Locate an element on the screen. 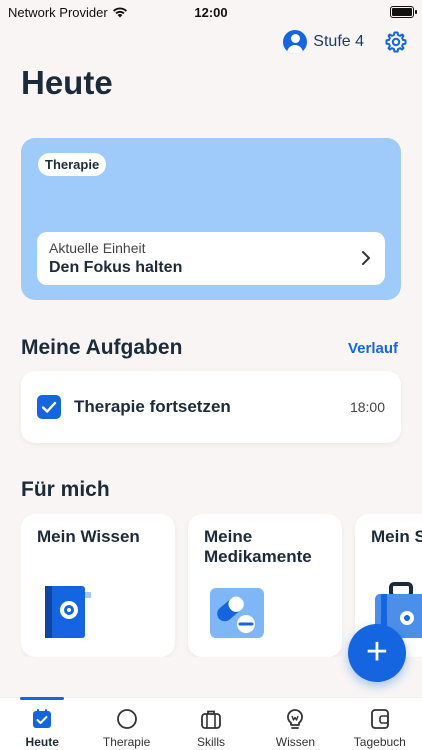  book-icon is located at coordinates (68, 612).